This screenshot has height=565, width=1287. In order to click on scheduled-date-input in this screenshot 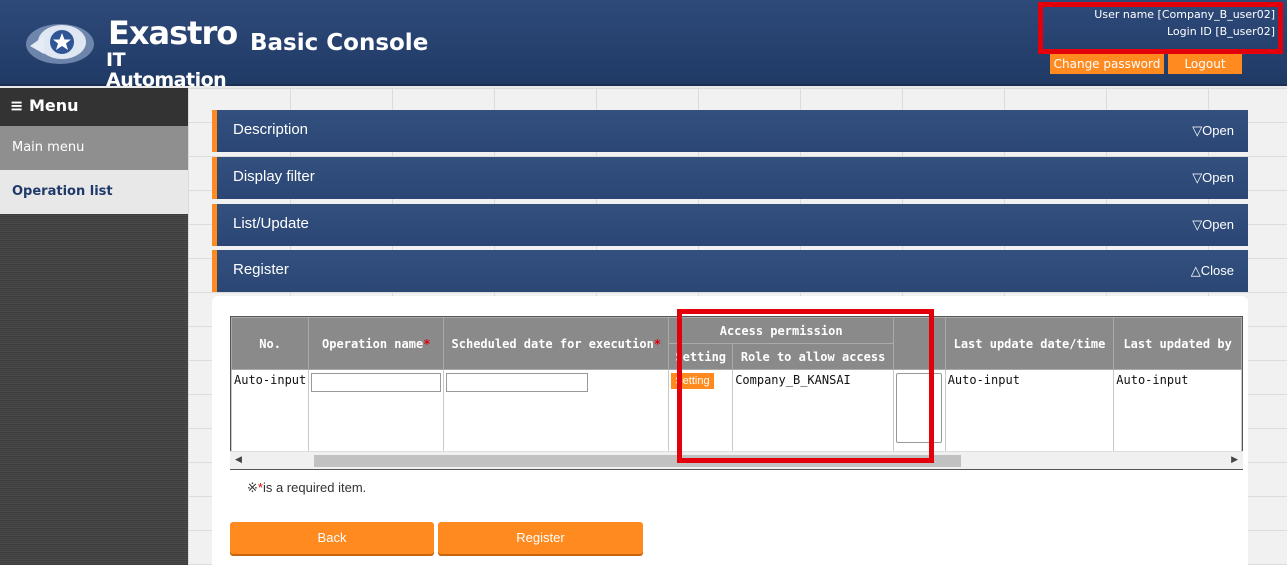, I will do `click(517, 382)`.